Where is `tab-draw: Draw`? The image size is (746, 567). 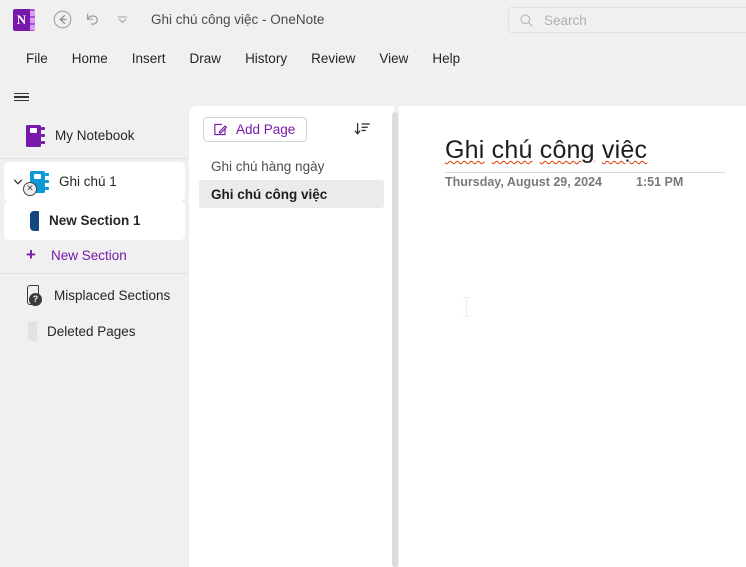 tab-draw: Draw is located at coordinates (206, 58).